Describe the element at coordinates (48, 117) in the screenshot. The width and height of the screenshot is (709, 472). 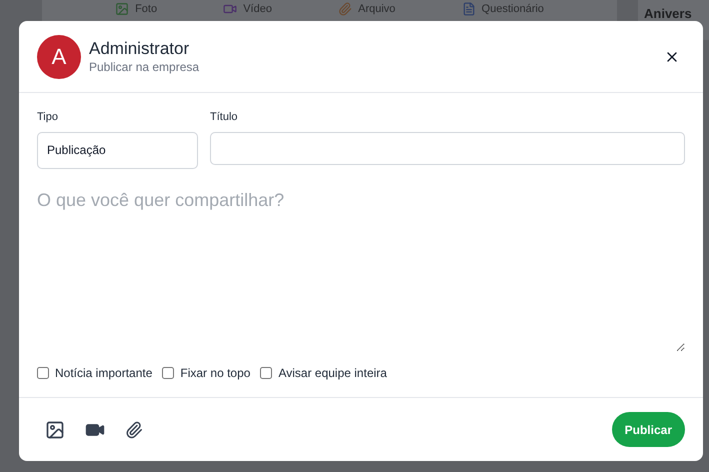
I see `field-label: Tipo` at that location.